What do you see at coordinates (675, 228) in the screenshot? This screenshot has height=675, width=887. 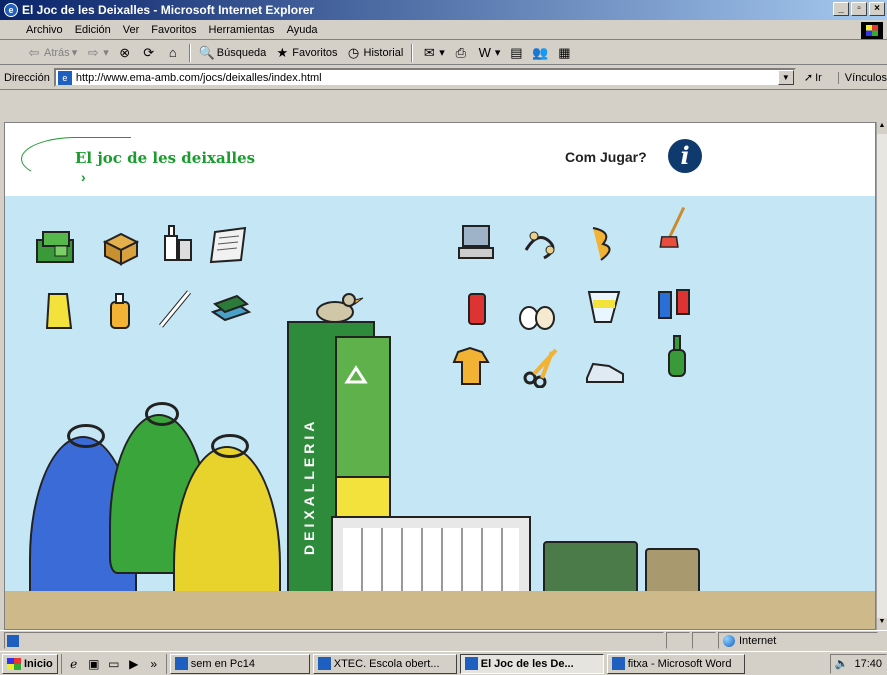 I see `broom-item` at bounding box center [675, 228].